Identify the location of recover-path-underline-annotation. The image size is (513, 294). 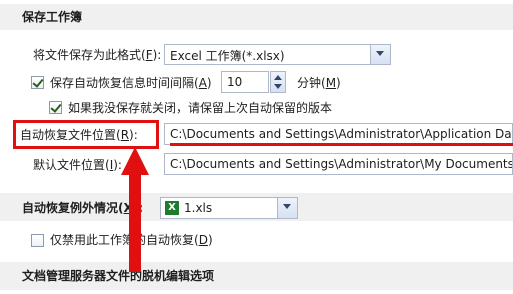
(341, 144).